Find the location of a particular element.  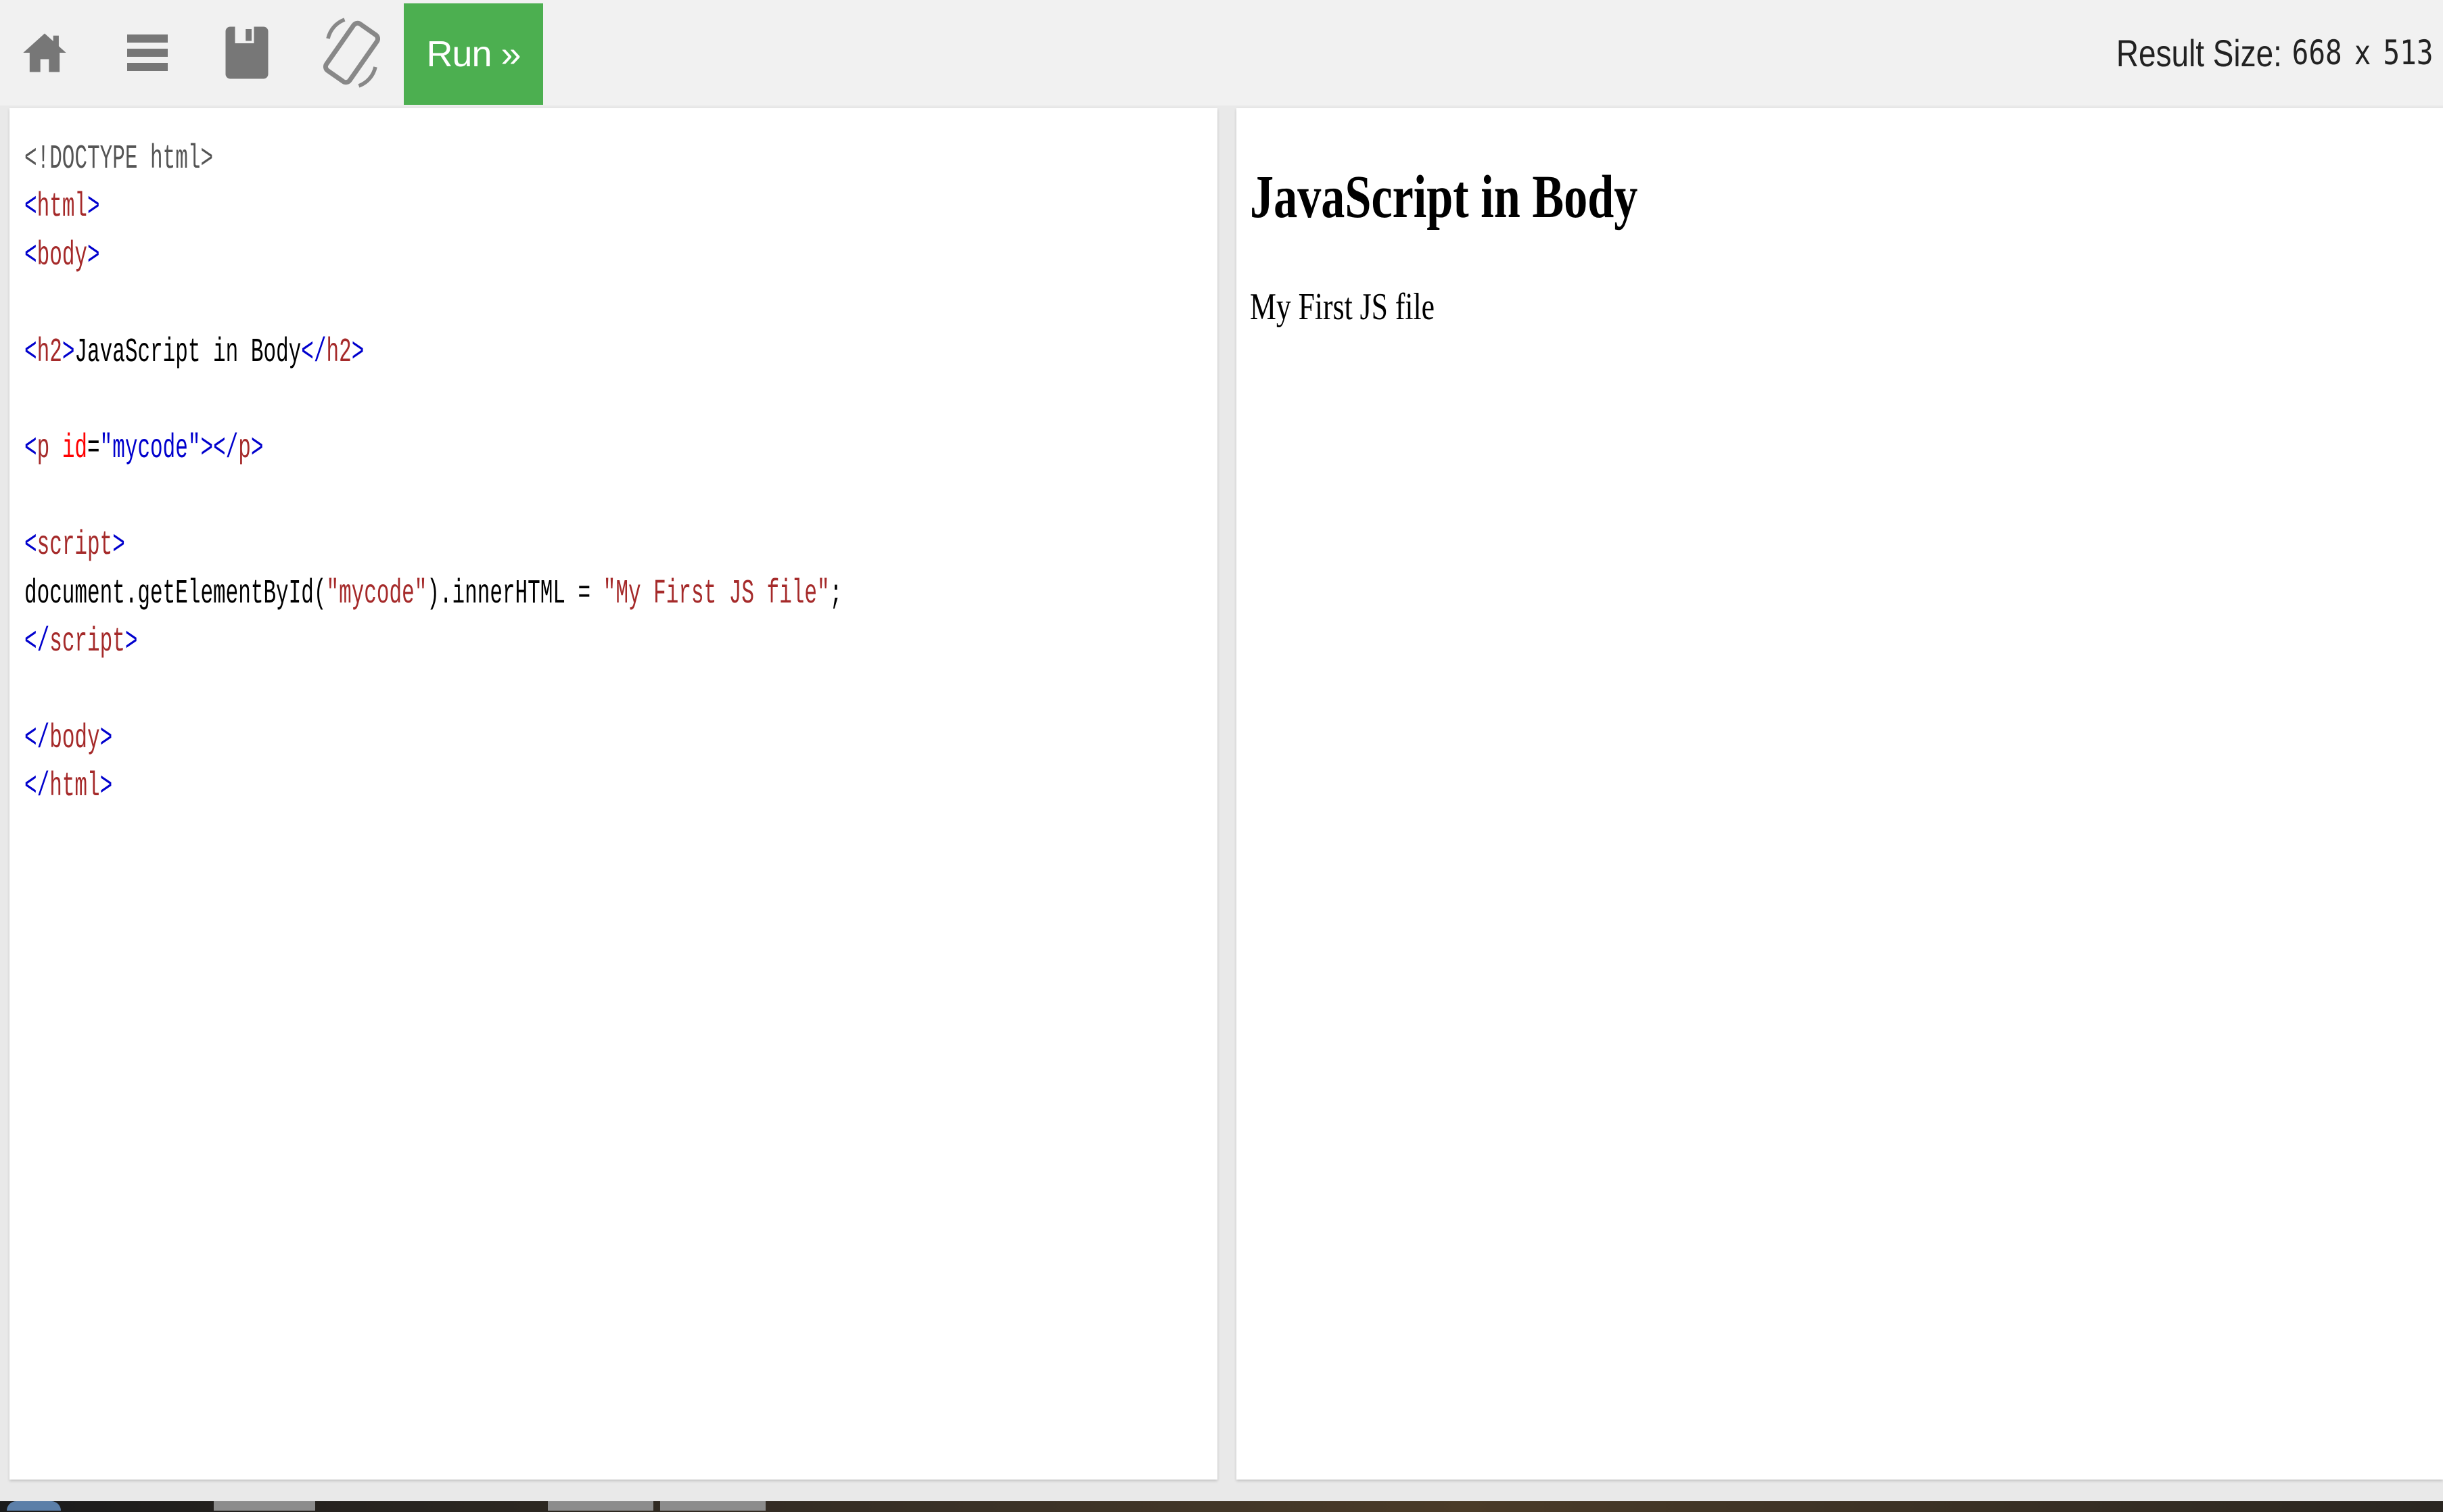

code-line: <p id="mycode"></p> is located at coordinates (433, 449).